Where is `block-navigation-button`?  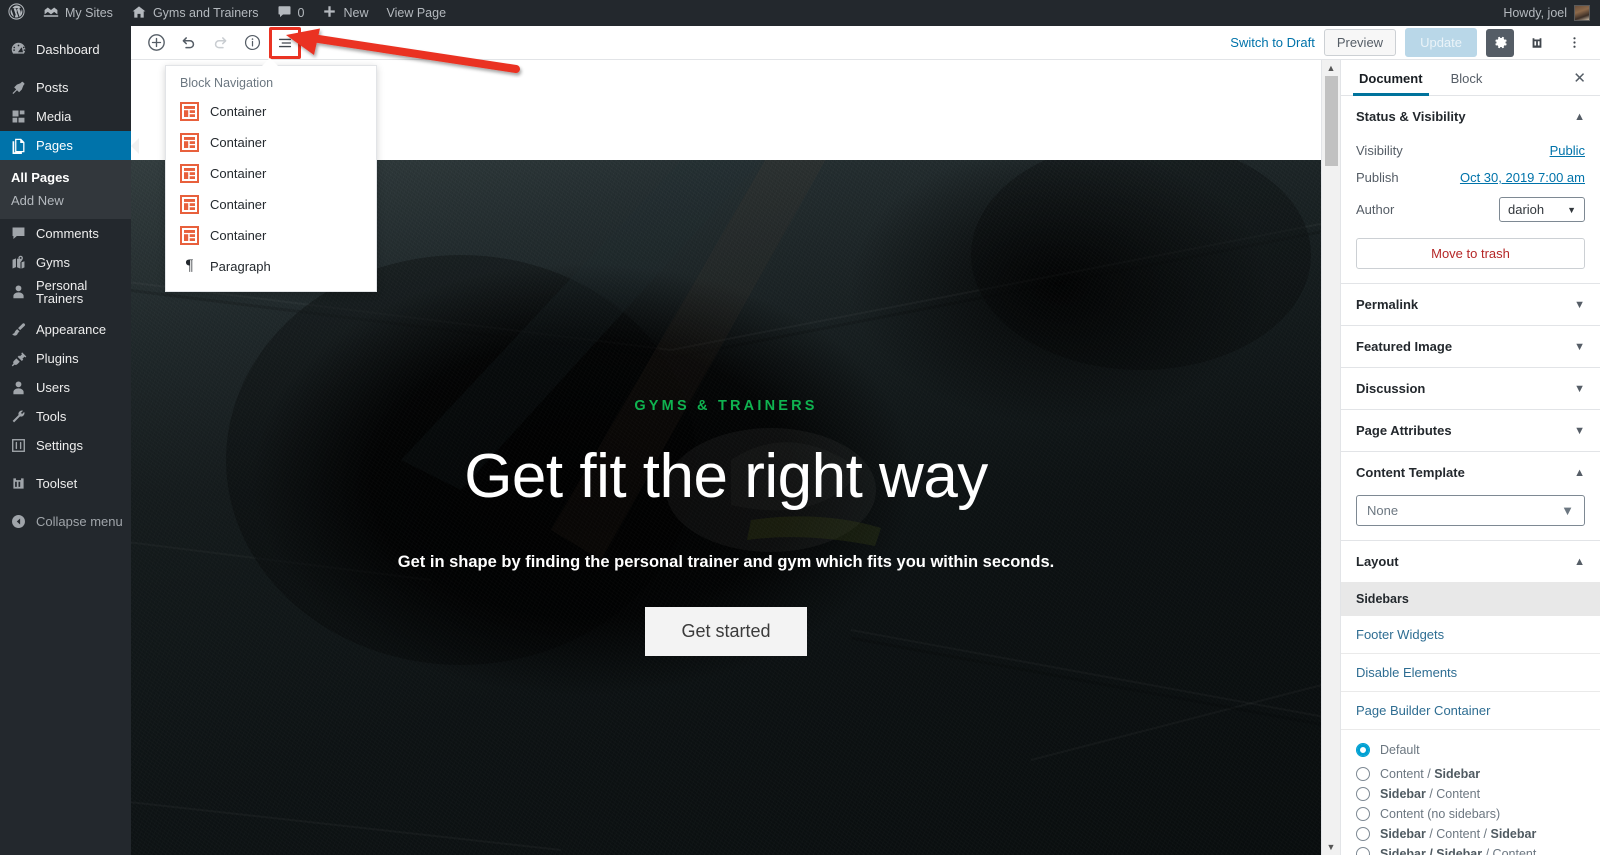 block-navigation-button is located at coordinates (285, 42).